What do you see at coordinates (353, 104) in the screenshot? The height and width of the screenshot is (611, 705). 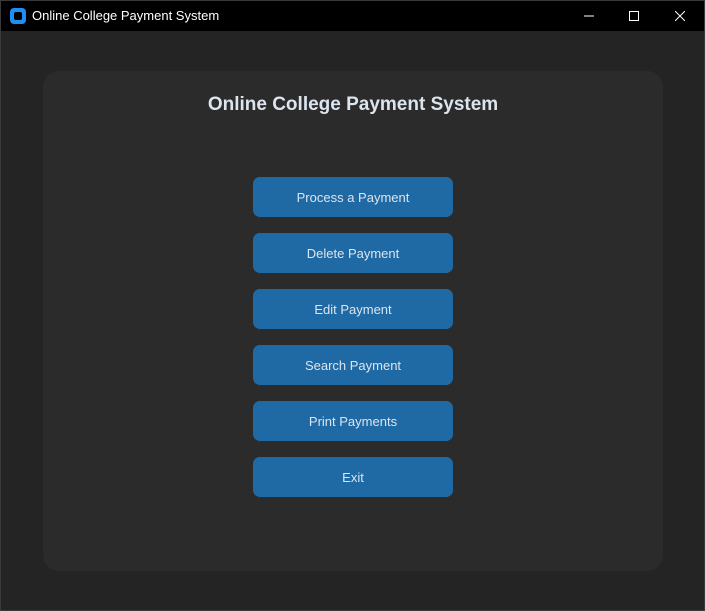 I see `page-title: Online College Payment System` at bounding box center [353, 104].